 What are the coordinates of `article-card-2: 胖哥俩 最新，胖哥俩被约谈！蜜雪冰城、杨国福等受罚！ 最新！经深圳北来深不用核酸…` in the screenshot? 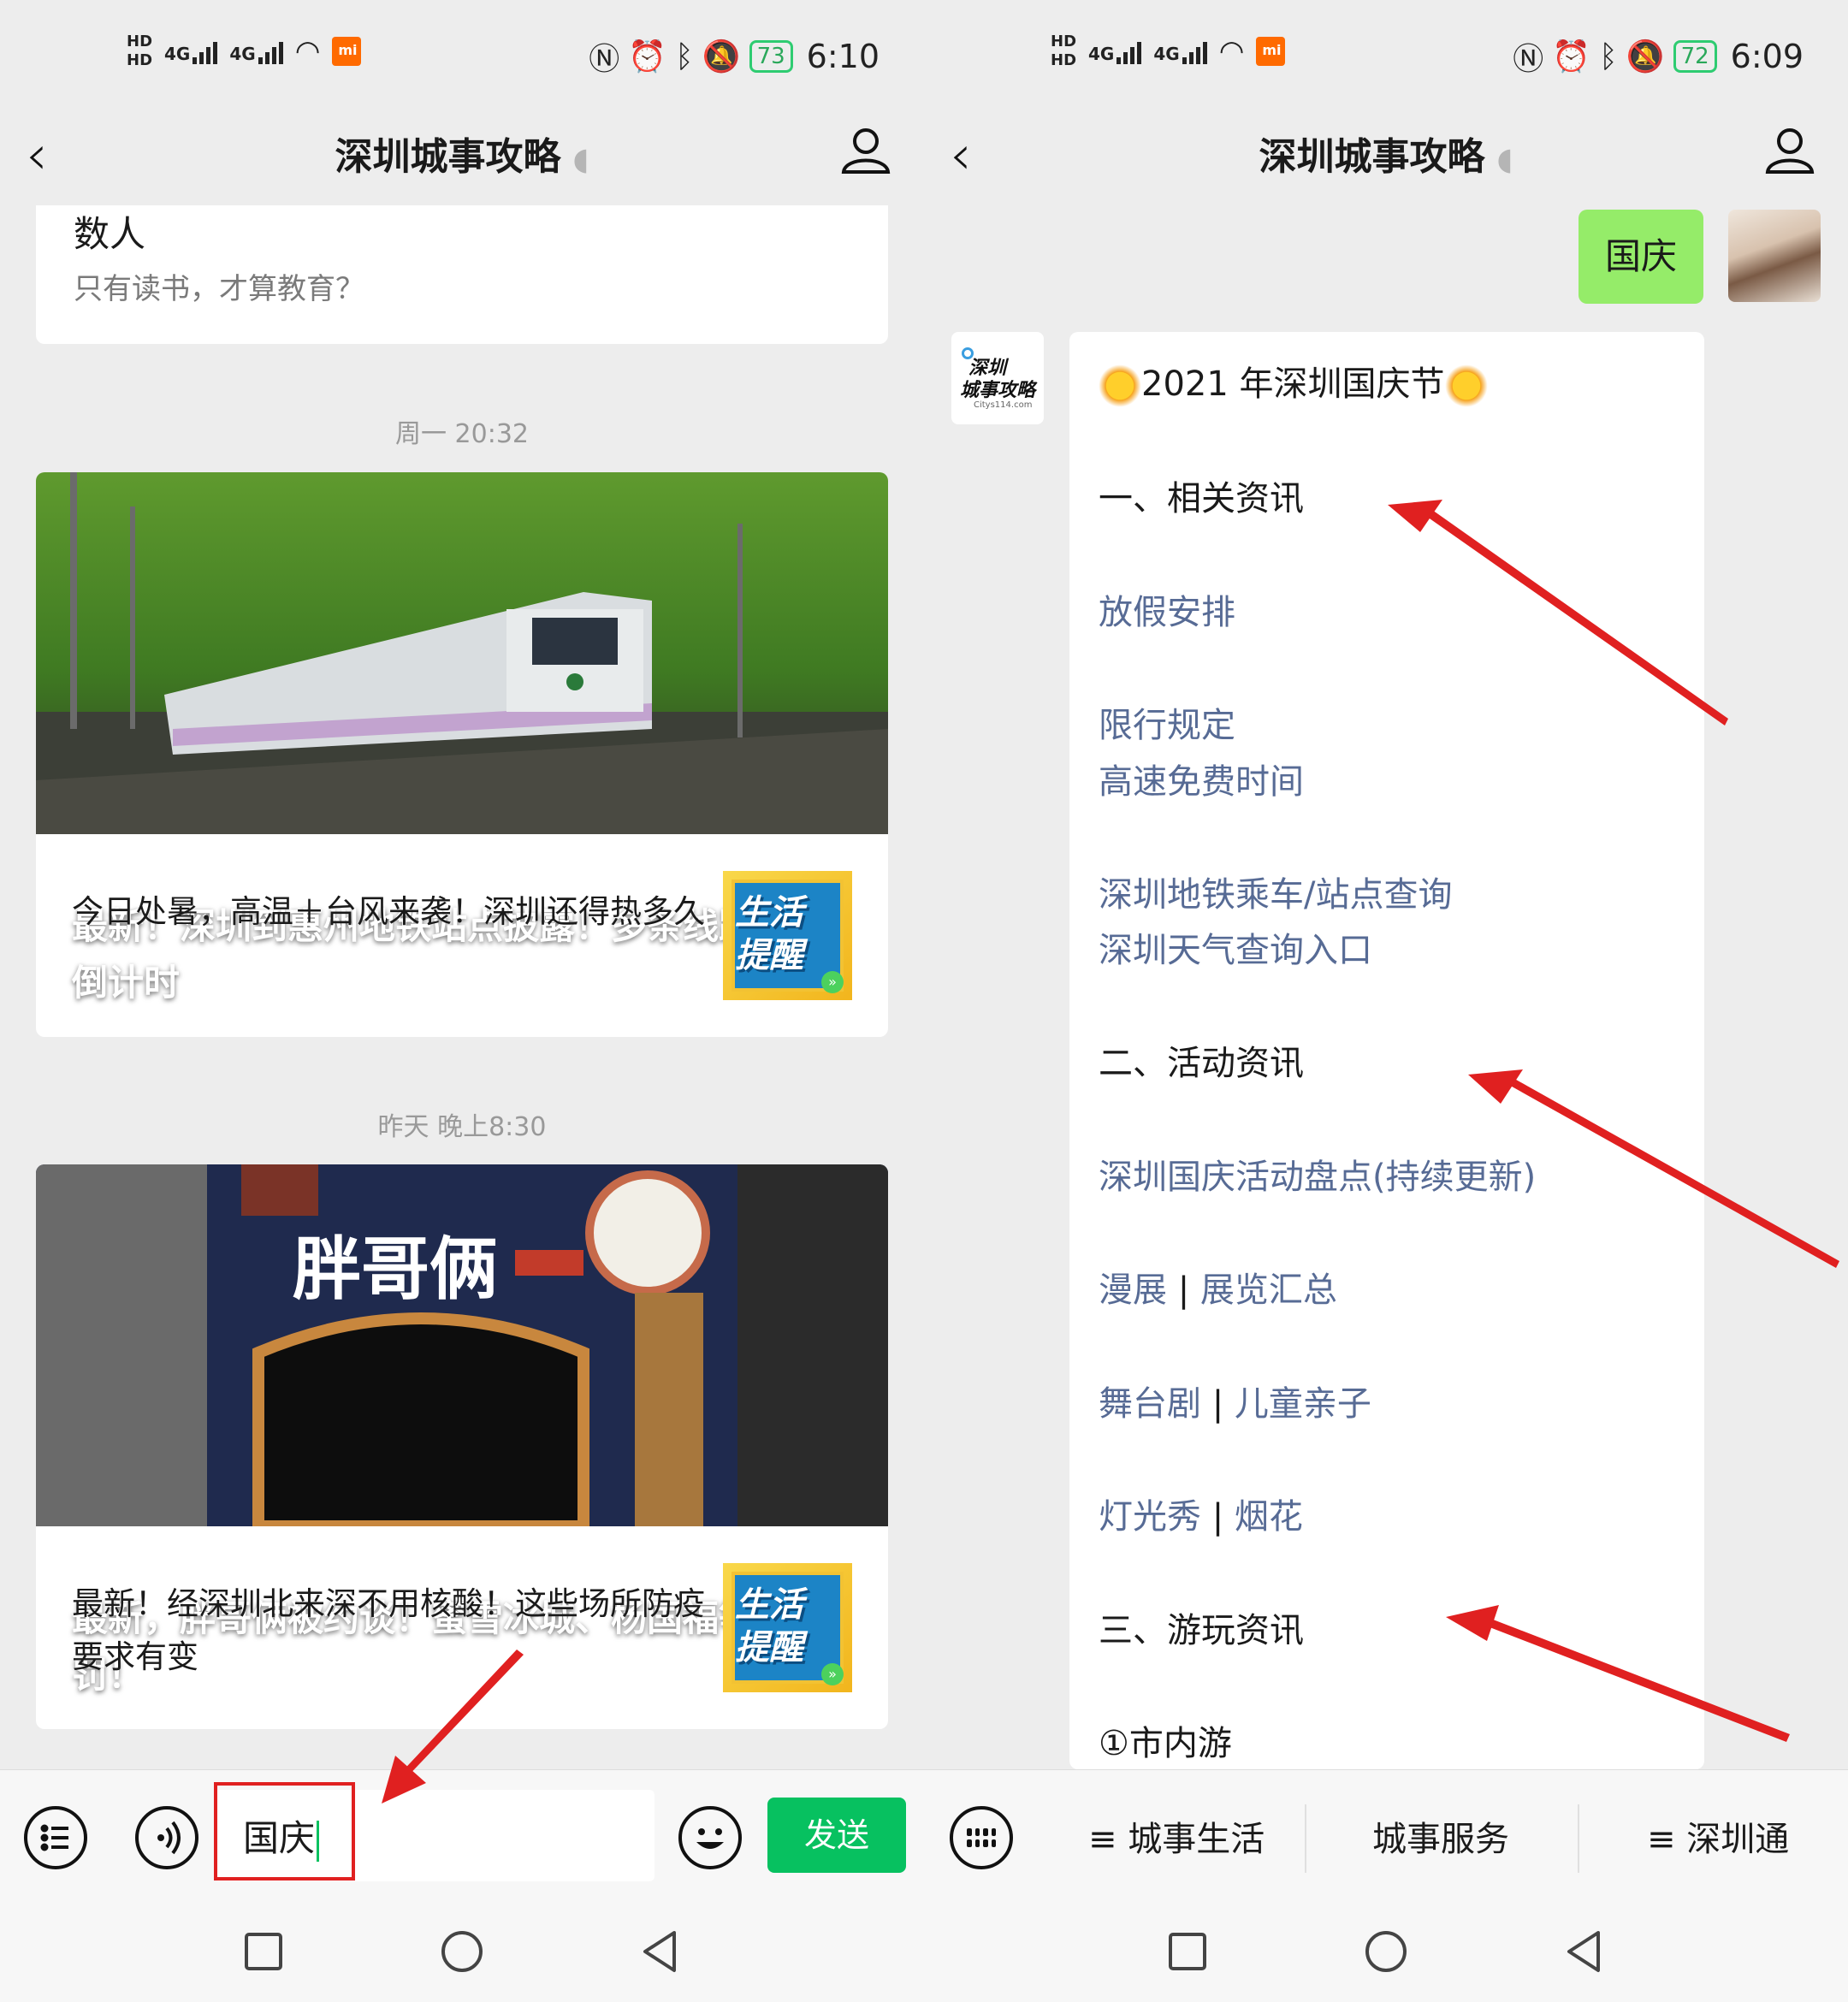 It's located at (462, 1446).